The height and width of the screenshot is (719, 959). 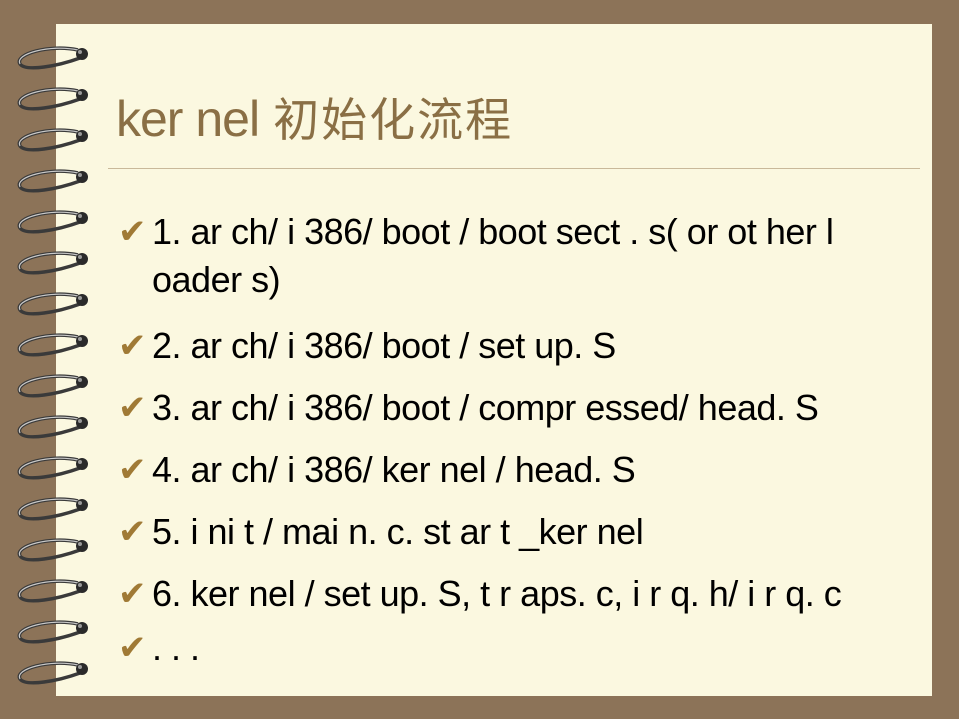 What do you see at coordinates (176, 647) in the screenshot?
I see `list-item-text: . . .` at bounding box center [176, 647].